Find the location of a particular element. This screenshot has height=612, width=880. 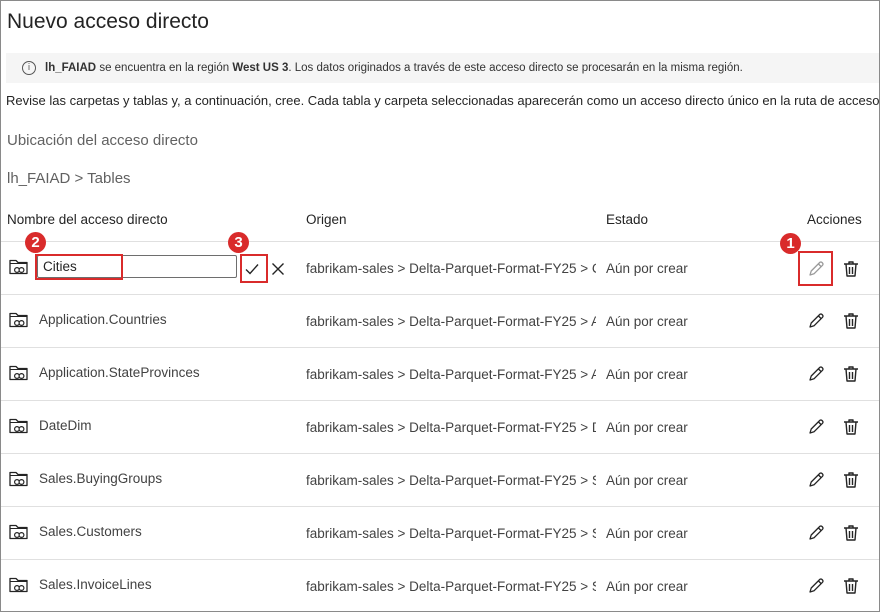

column-header-origin: Origen is located at coordinates (326, 219).